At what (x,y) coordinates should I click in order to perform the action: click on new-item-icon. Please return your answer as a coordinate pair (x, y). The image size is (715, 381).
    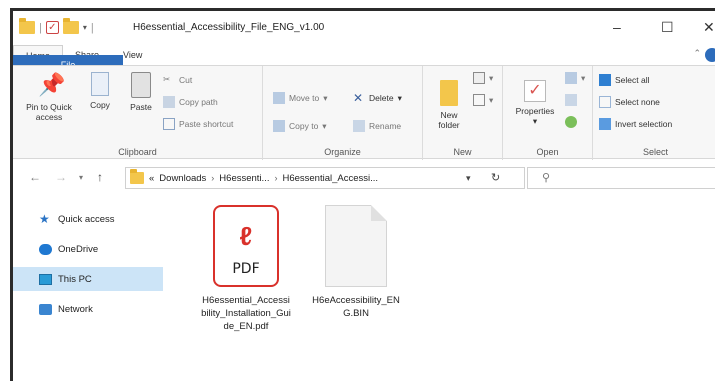
    Looking at the image, I should click on (479, 78).